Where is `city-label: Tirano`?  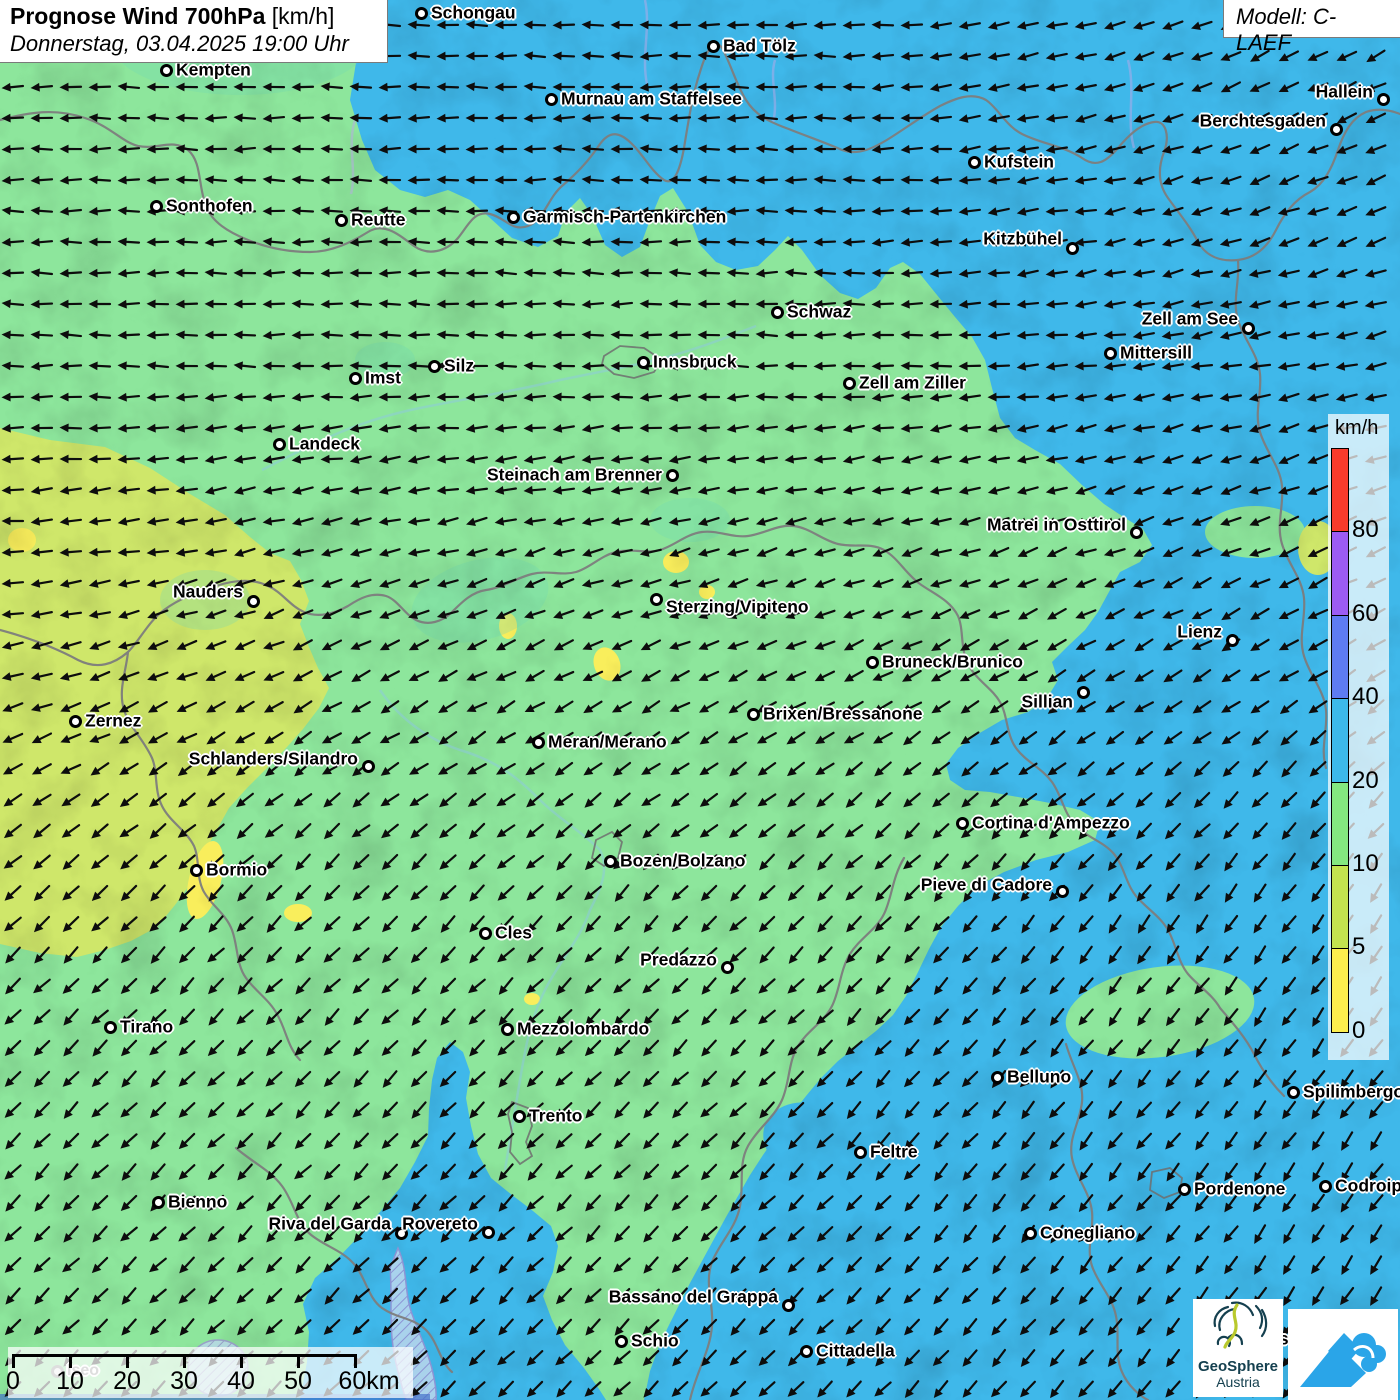
city-label: Tirano is located at coordinates (147, 1026).